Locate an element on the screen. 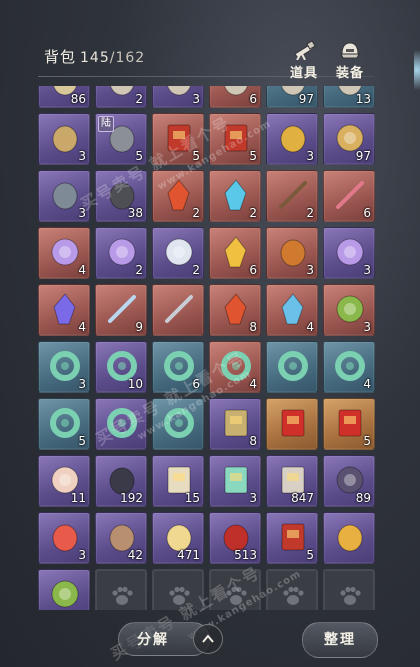 The width and height of the screenshot is (420, 667). equipment-label: 装备 is located at coordinates (349, 73).